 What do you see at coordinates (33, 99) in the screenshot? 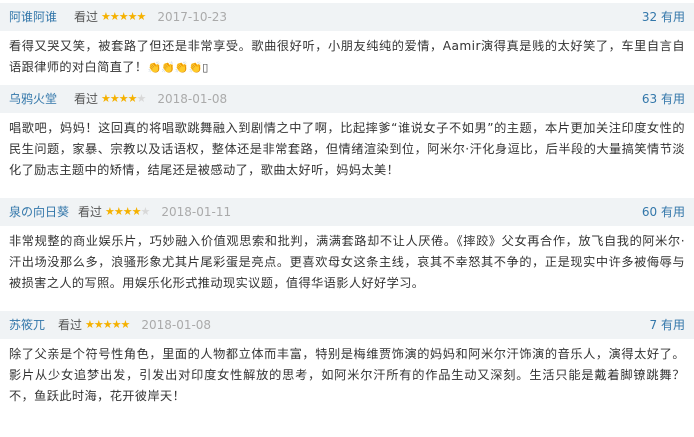
I see `review-author-link: 乌鸦火堂` at bounding box center [33, 99].